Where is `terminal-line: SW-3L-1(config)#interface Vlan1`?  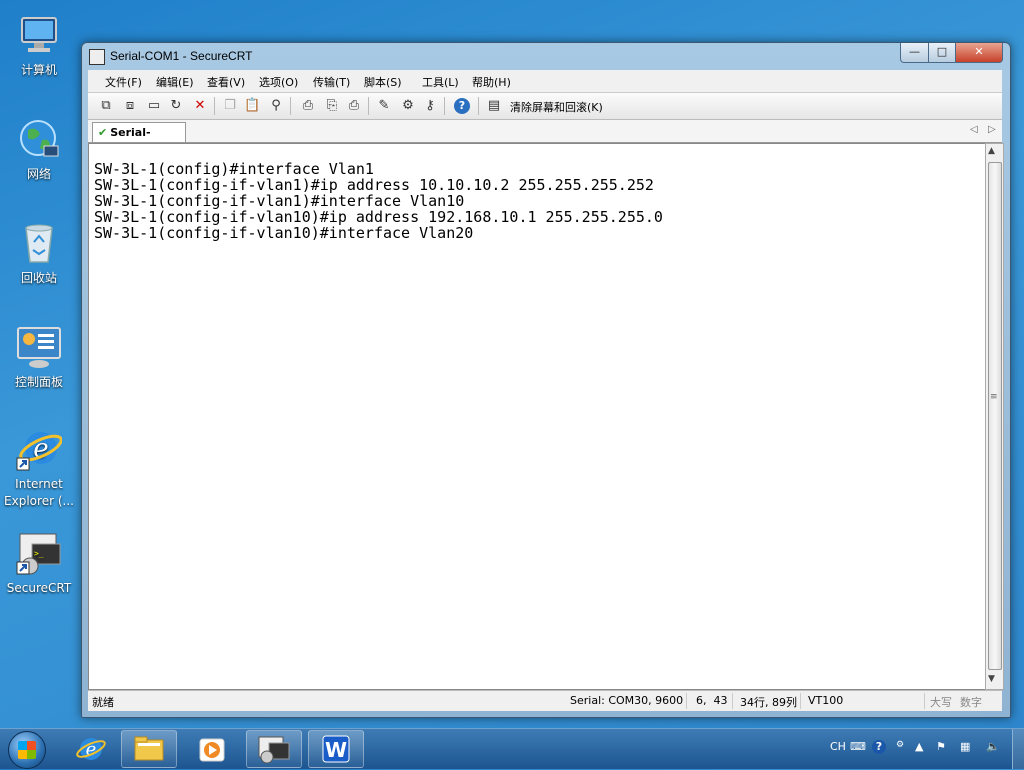 terminal-line: SW-3L-1(config)#interface Vlan1 is located at coordinates (234, 169).